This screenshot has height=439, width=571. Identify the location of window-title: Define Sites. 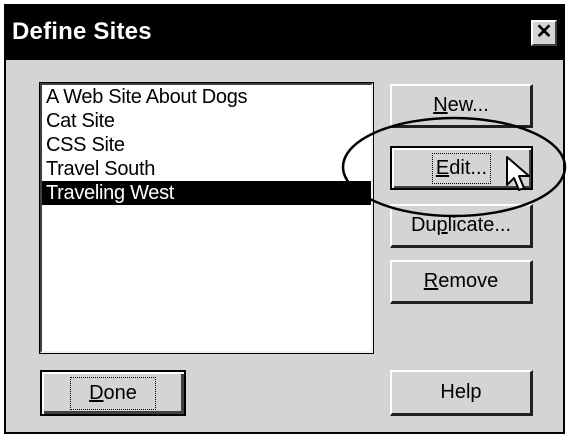
(82, 31).